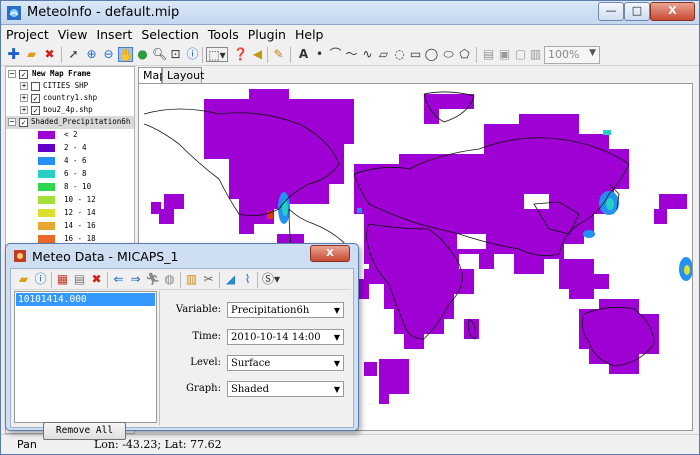 The width and height of the screenshot is (700, 455). Describe the element at coordinates (285, 337) in the screenshot. I see `time-select: 2010-10-14 14:00 ▼` at that location.